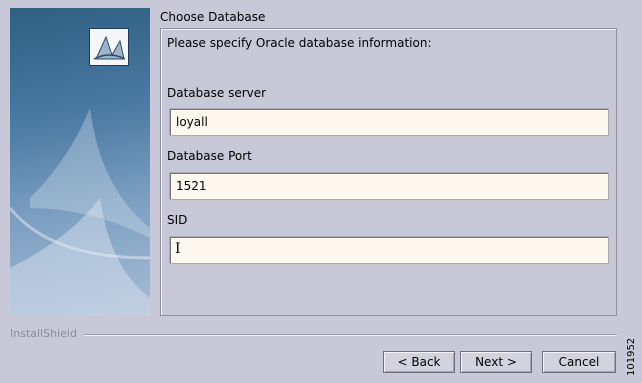  What do you see at coordinates (209, 156) in the screenshot?
I see `database-port-label: Database Port` at bounding box center [209, 156].